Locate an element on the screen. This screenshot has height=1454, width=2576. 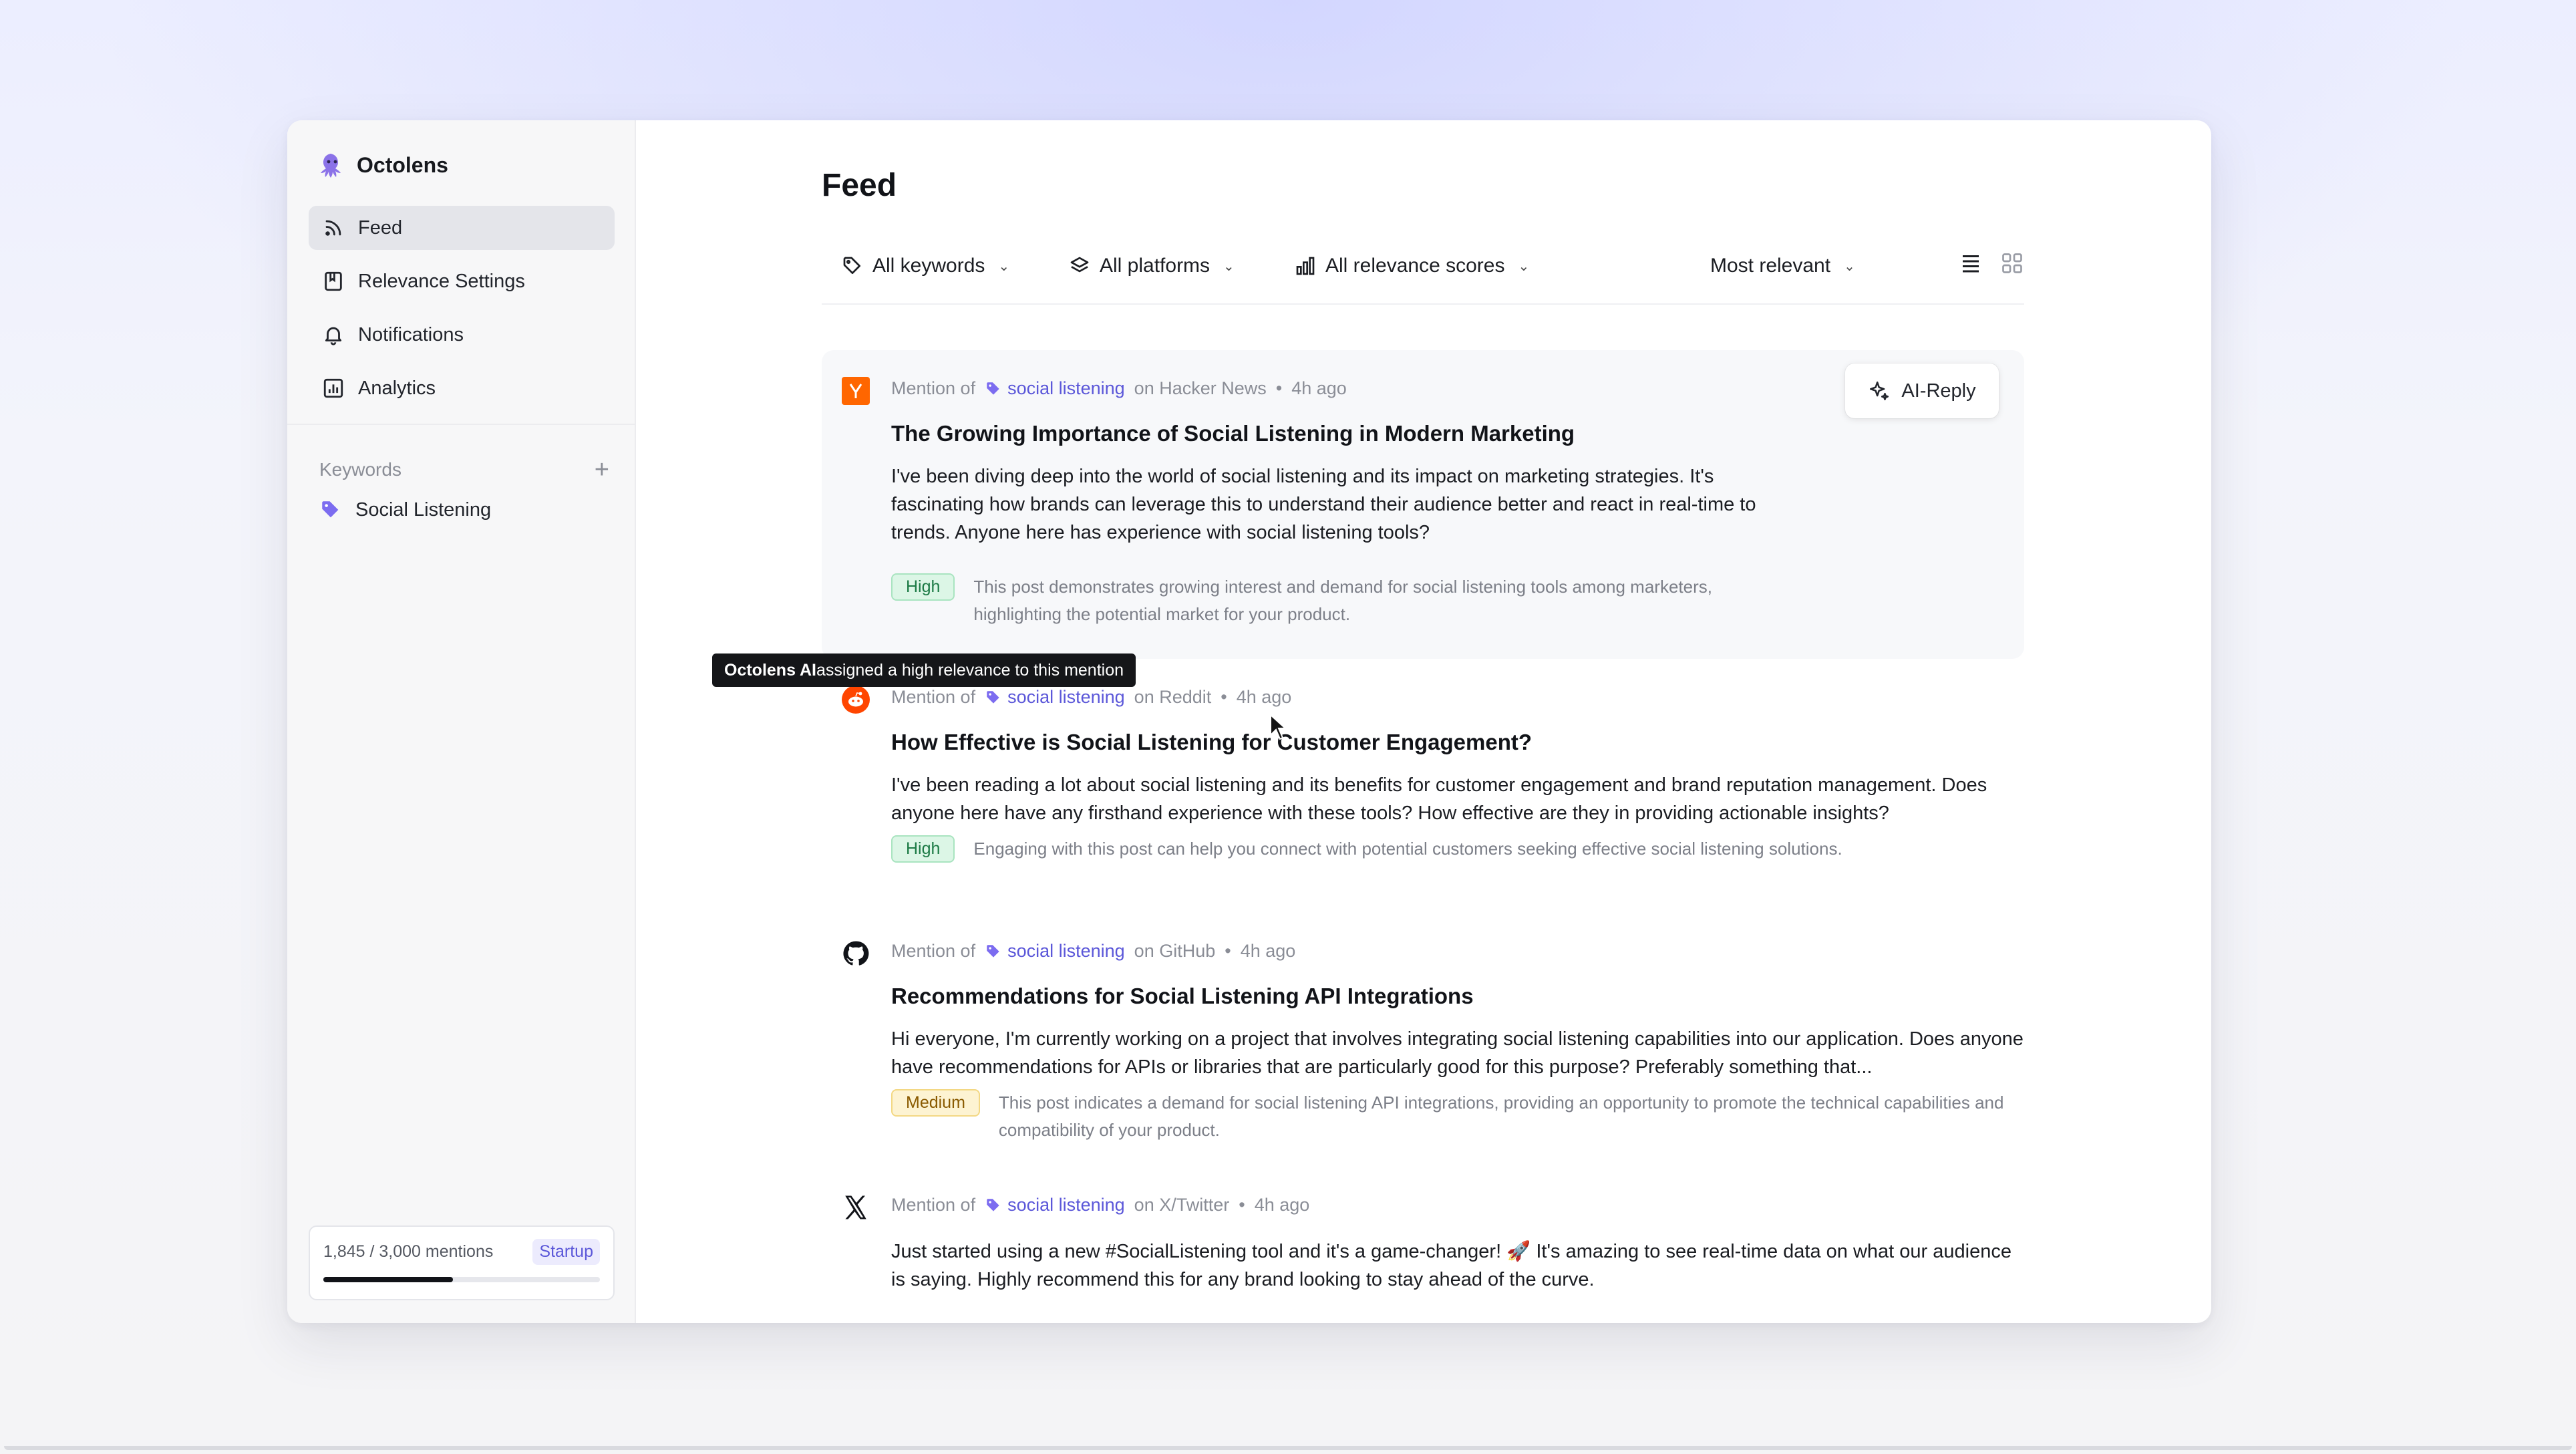
relevance-filter: All relevance scores ⌄ is located at coordinates (1412, 266).